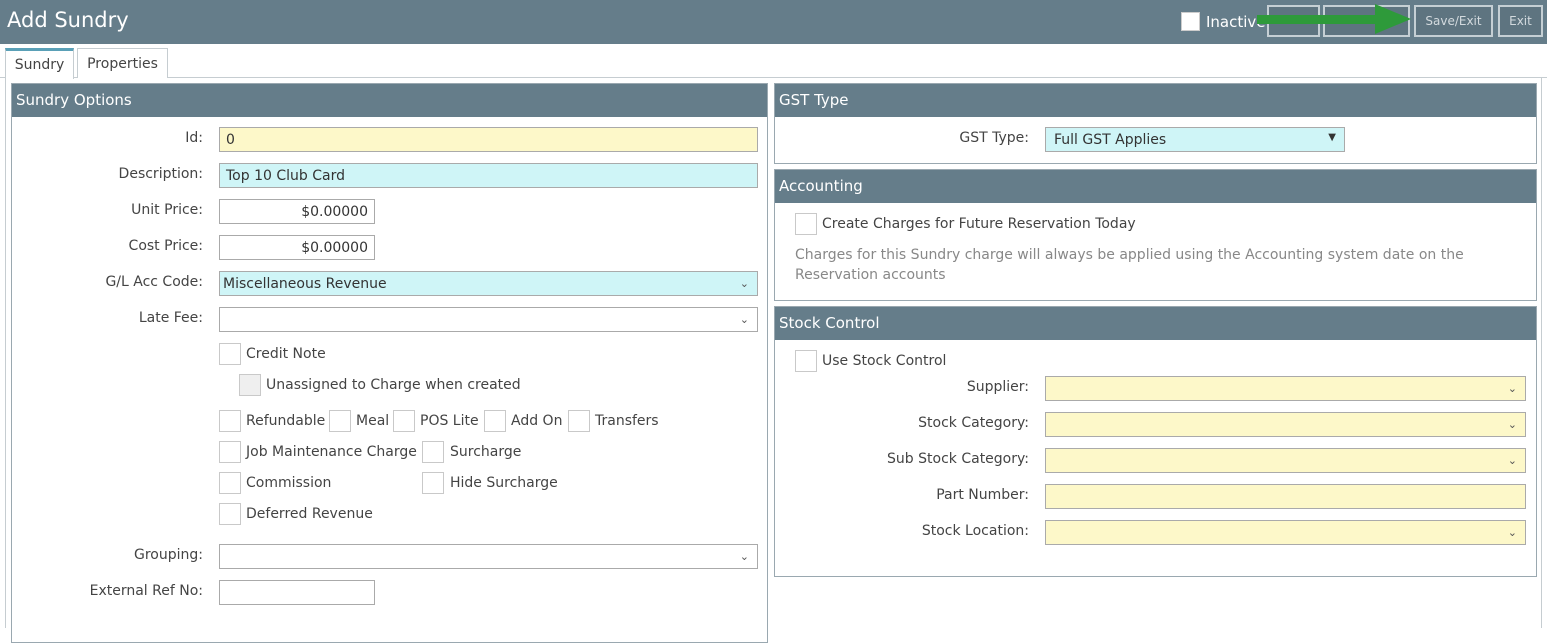 This screenshot has width=1547, height=643. Describe the element at coordinates (146, 591) in the screenshot. I see `external-ref-label: External Ref No:` at that location.